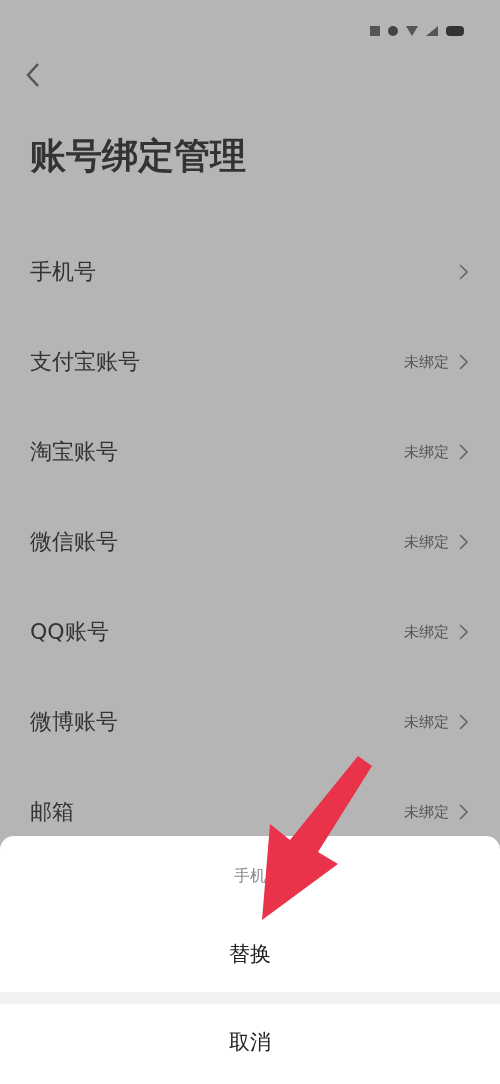  What do you see at coordinates (412, 31) in the screenshot?
I see `wifi-icon` at bounding box center [412, 31].